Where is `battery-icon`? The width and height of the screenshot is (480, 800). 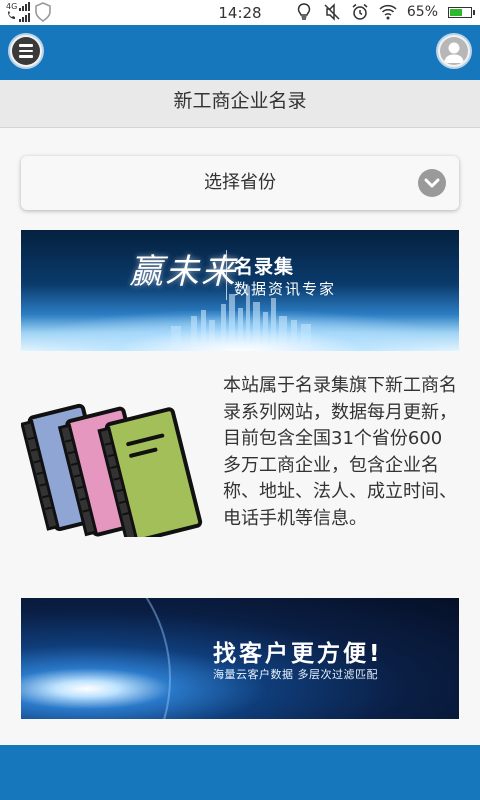
battery-icon is located at coordinates (461, 12).